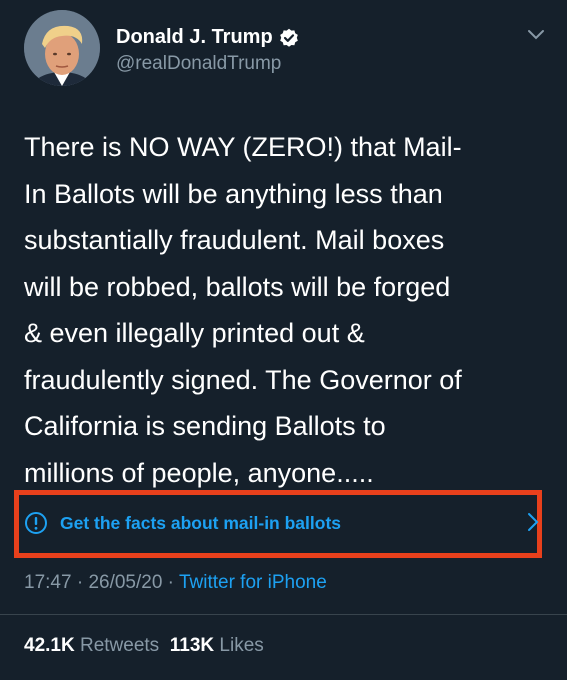  Describe the element at coordinates (533, 522) in the screenshot. I see `chevron-right-icon` at that location.